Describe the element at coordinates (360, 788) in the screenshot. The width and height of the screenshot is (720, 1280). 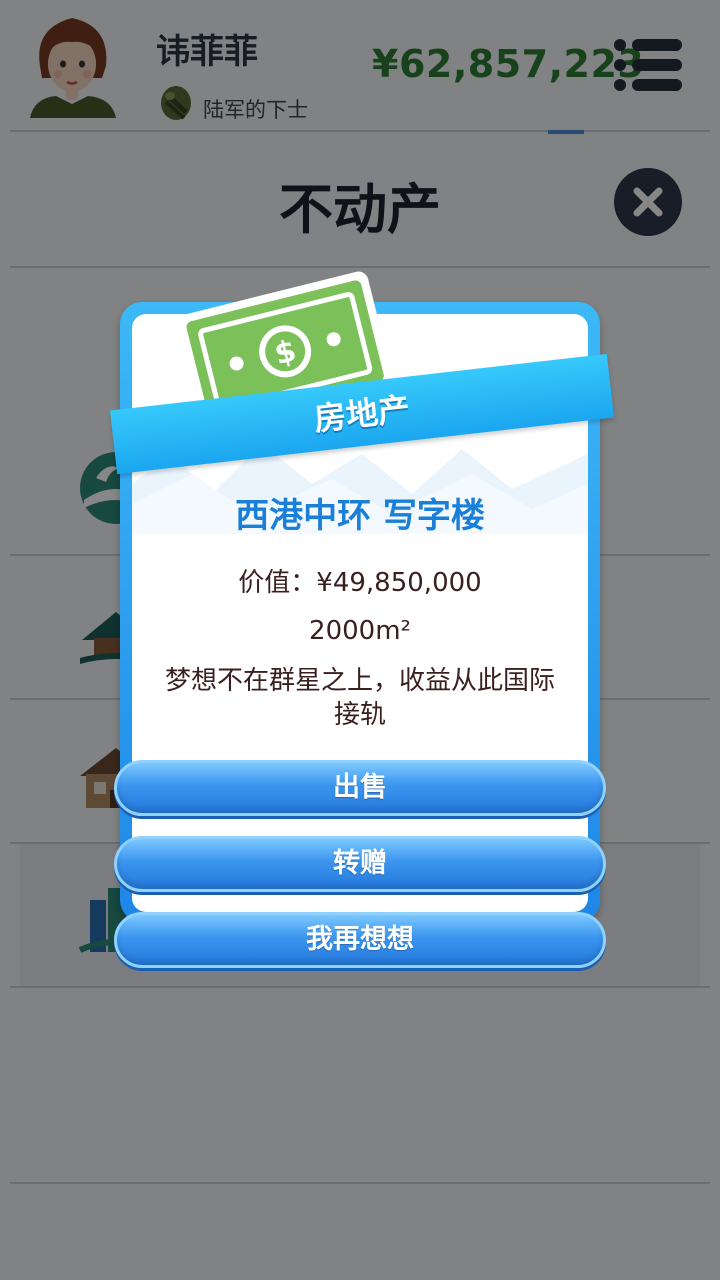
I see `sell-button: 出售` at that location.